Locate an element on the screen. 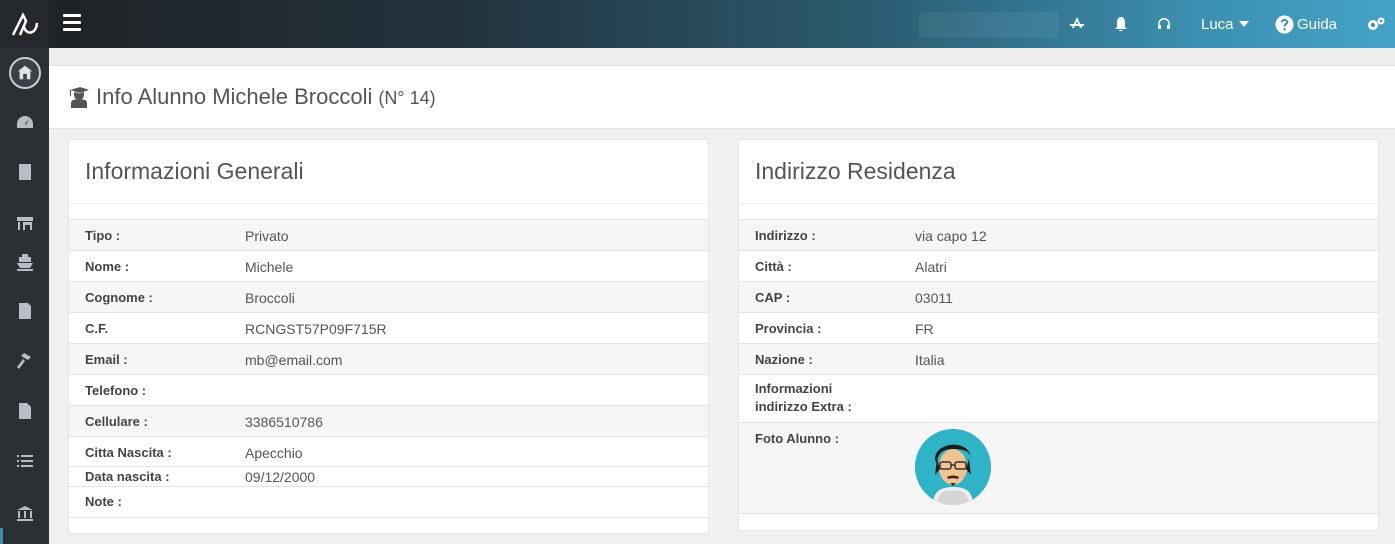  field-label: Foto Alunno : is located at coordinates (797, 438).